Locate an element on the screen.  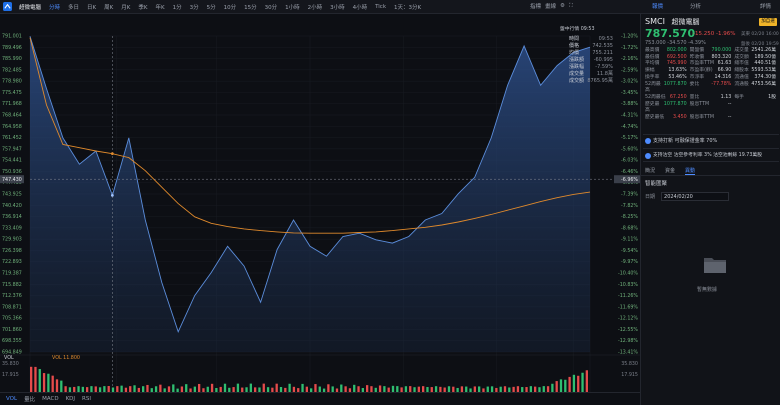
indicator-tab: RSI is located at coordinates (86, 399).